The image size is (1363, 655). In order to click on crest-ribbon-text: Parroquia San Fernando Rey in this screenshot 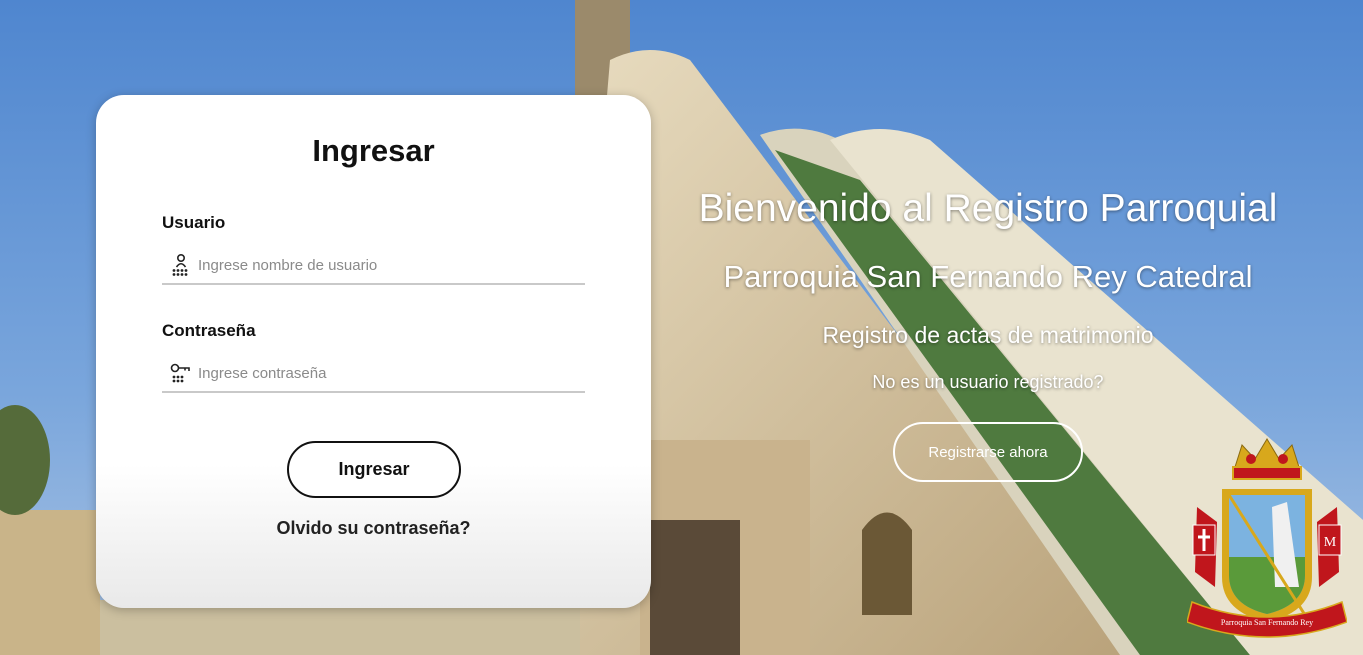, I will do `click(1267, 622)`.